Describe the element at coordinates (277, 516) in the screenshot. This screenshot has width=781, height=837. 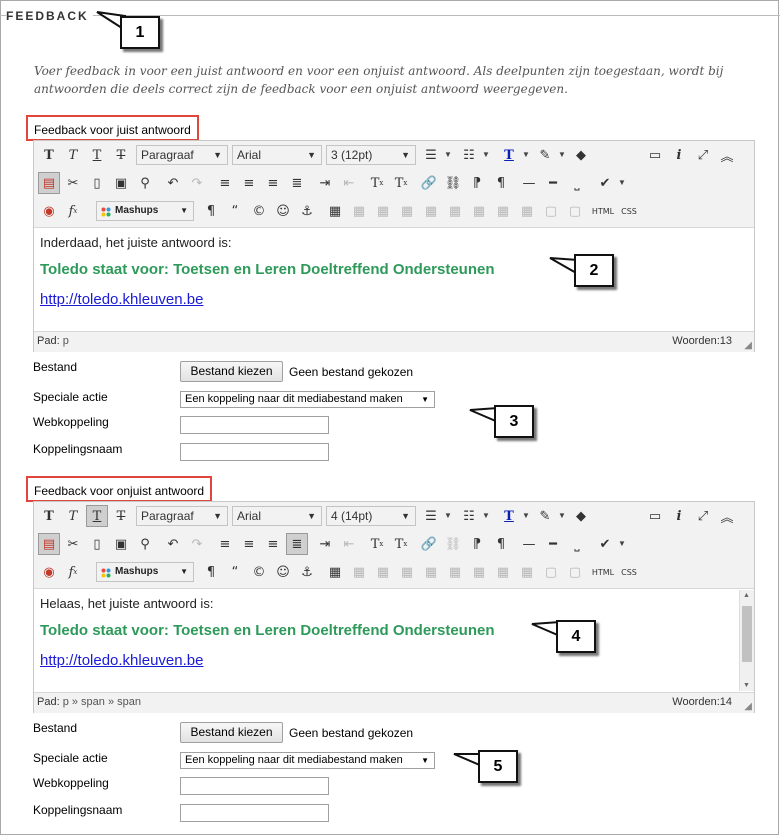
I see `font-family-select: Arial ▼` at that location.